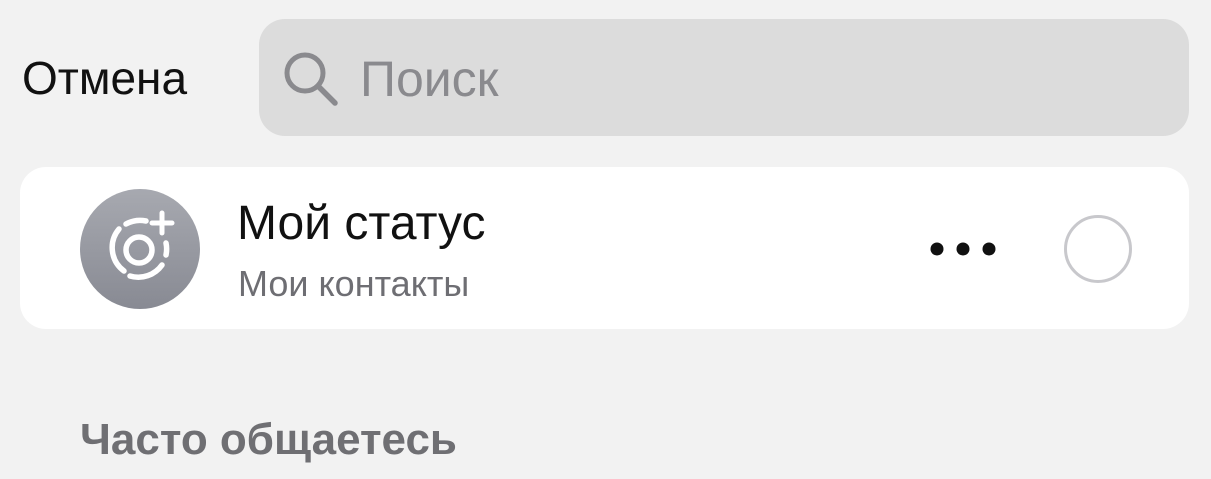  Describe the element at coordinates (142, 245) in the screenshot. I see `status-add-icon` at that location.